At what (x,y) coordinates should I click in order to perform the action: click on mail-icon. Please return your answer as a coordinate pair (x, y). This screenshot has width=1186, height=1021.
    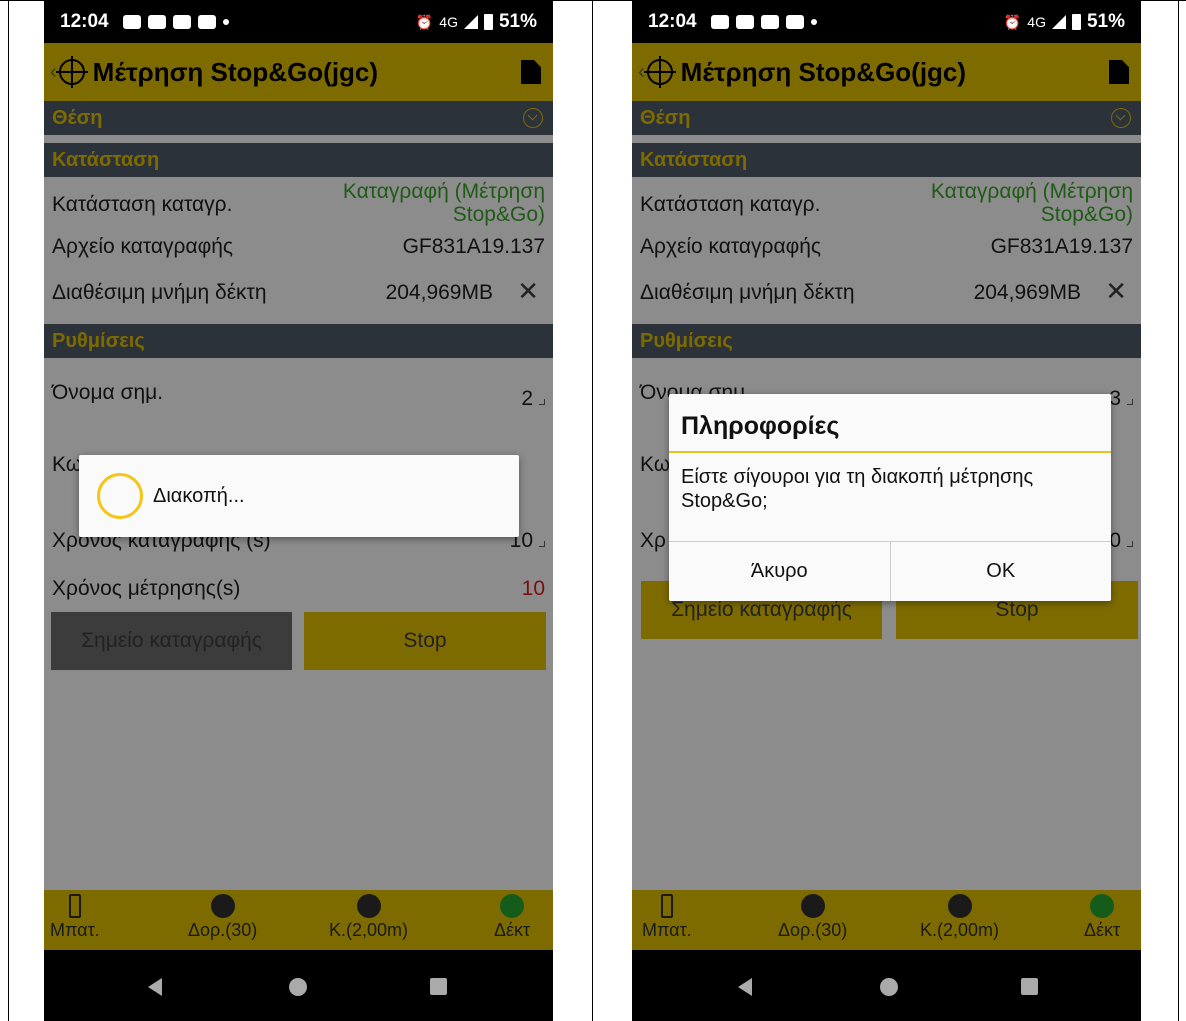
    Looking at the image, I should click on (769, 22).